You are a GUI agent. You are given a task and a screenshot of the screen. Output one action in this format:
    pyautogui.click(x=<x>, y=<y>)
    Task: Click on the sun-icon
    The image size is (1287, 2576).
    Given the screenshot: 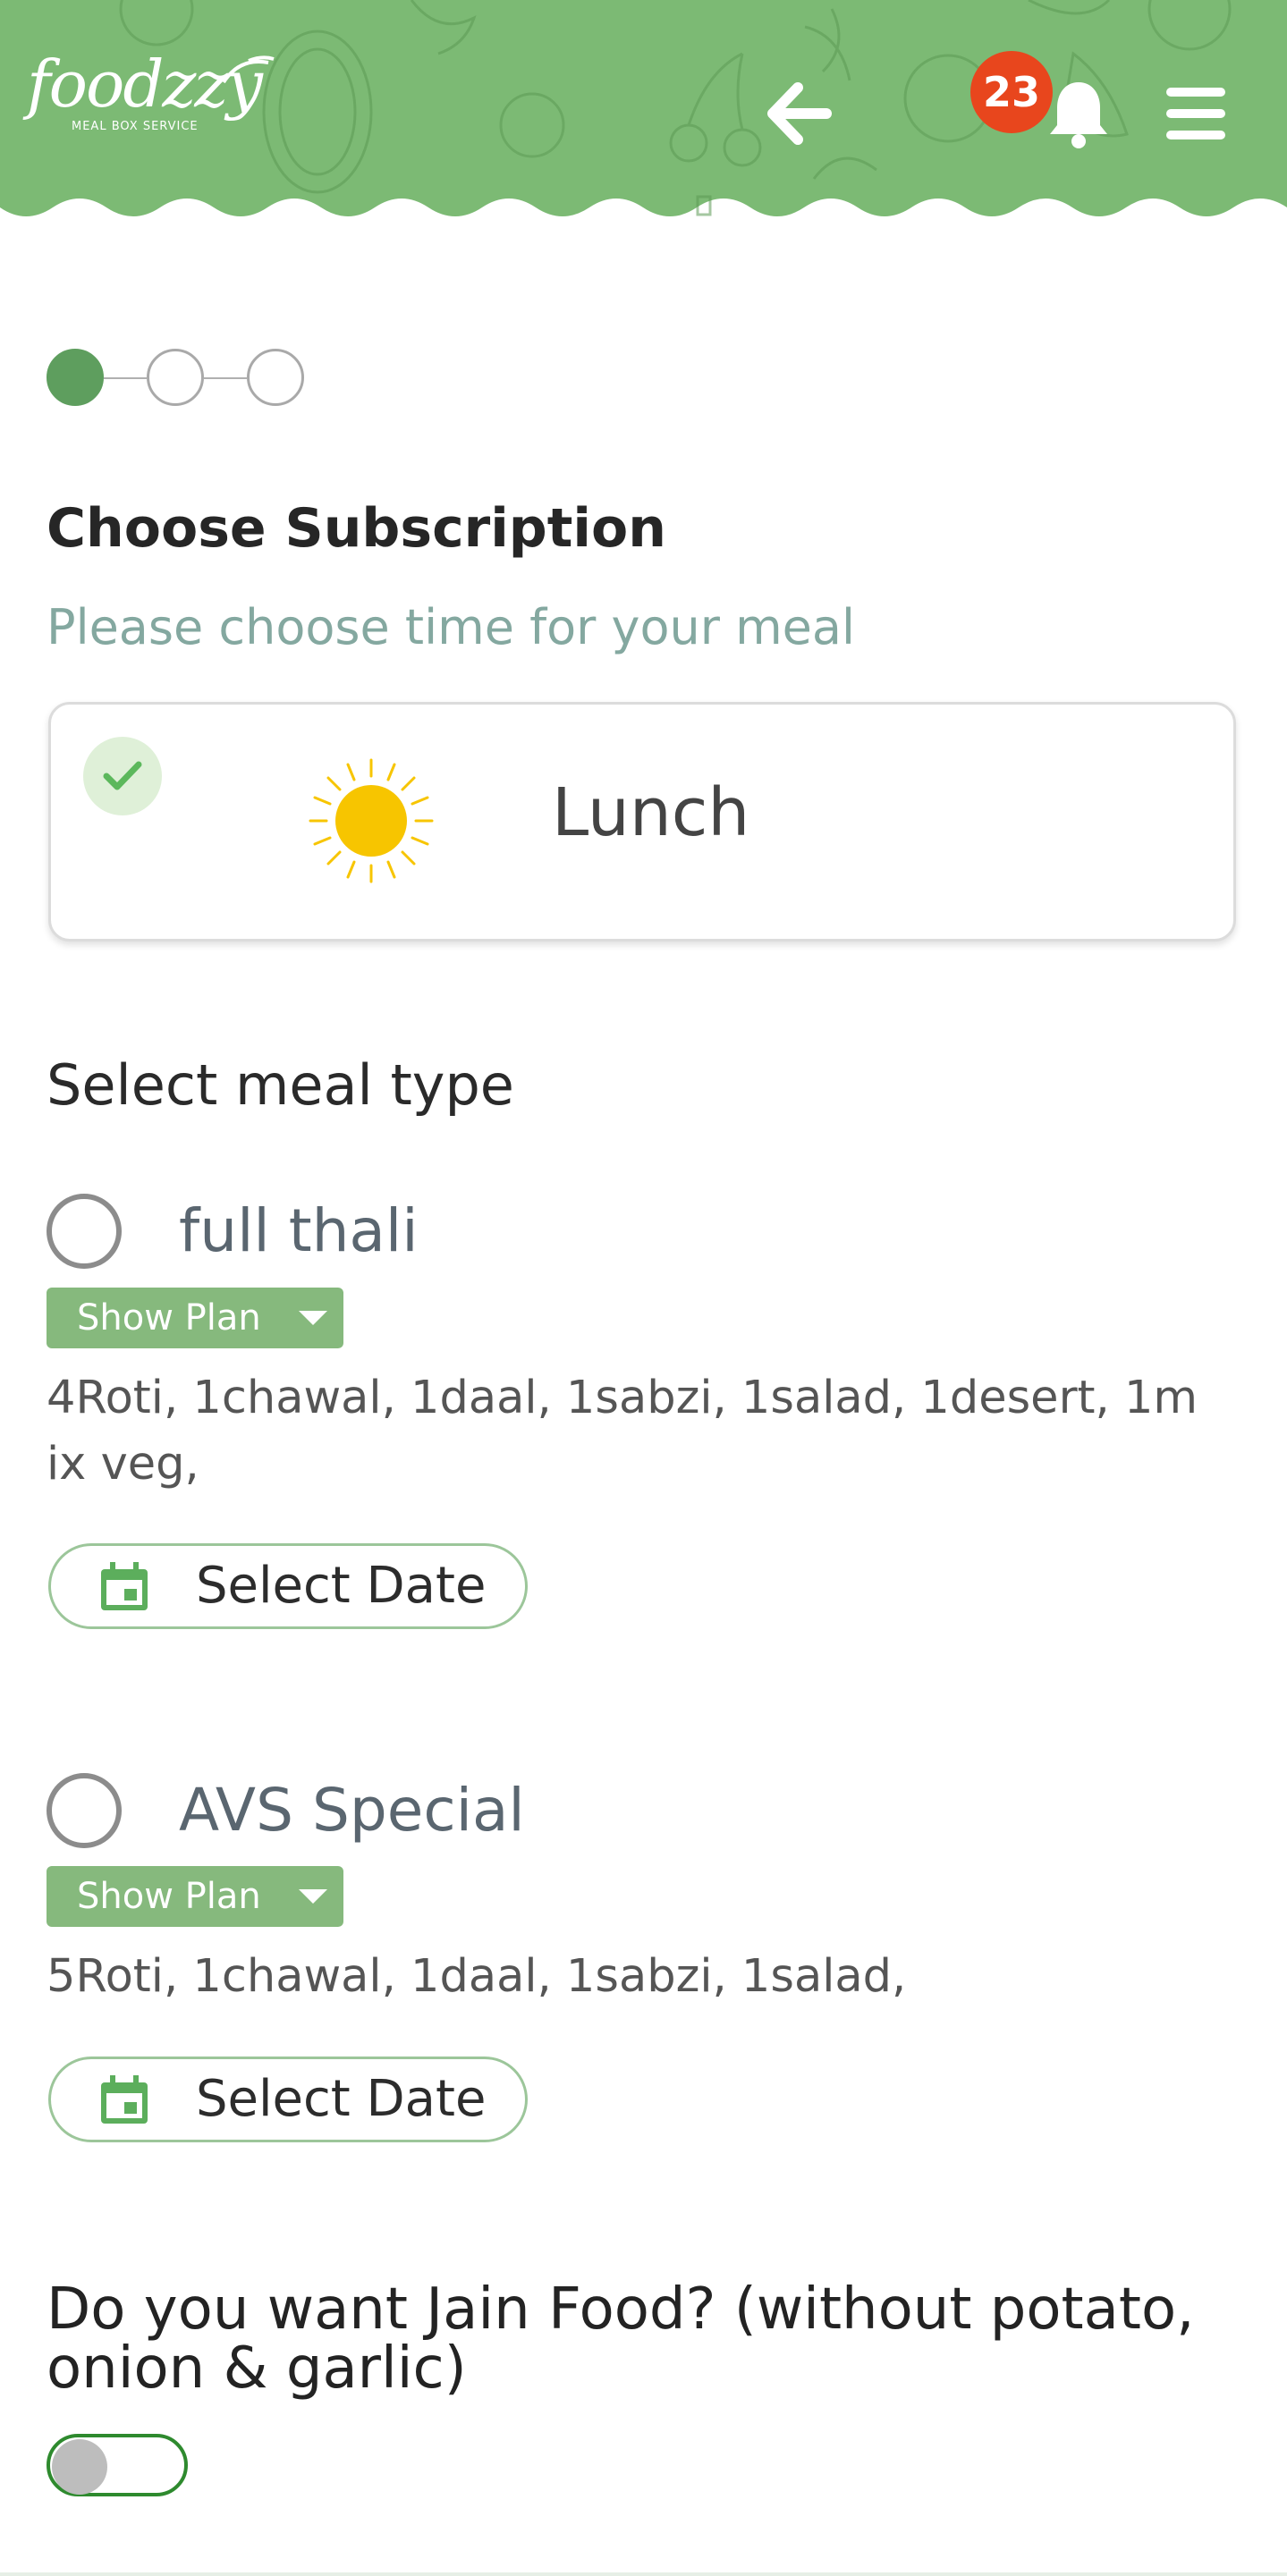 What is the action you would take?
    pyautogui.click(x=371, y=820)
    